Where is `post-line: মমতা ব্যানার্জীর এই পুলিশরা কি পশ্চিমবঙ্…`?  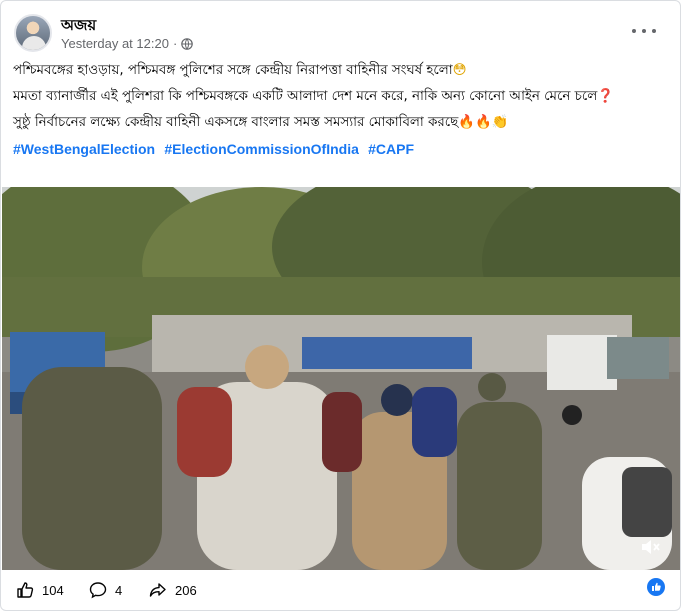 post-line: মমতা ব্যানার্জীর এই পুলিশরা কি পশ্চিমবঙ্… is located at coordinates (343, 97).